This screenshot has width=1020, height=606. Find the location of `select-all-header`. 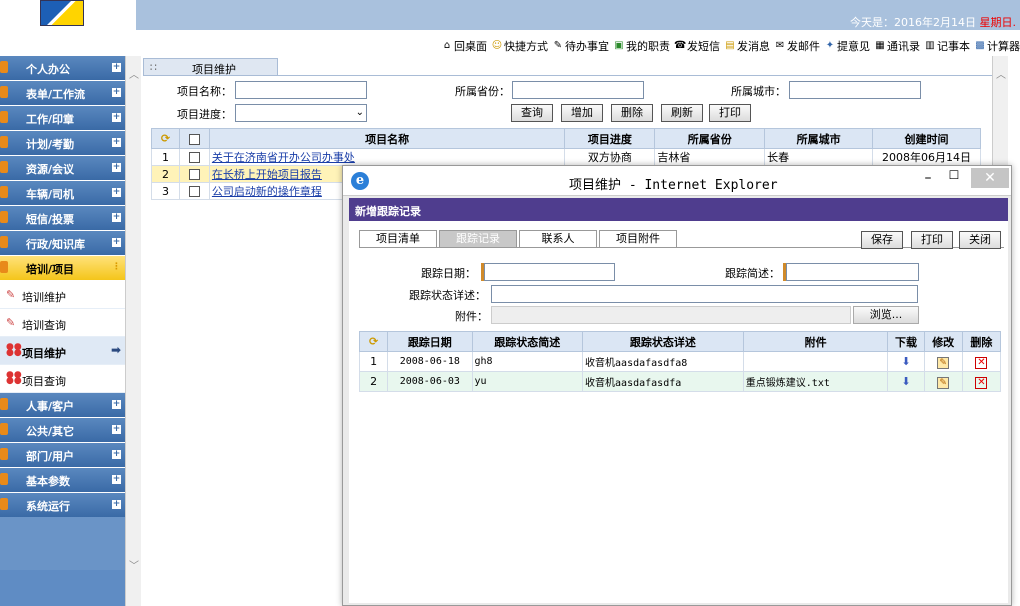

select-all-header is located at coordinates (194, 138).